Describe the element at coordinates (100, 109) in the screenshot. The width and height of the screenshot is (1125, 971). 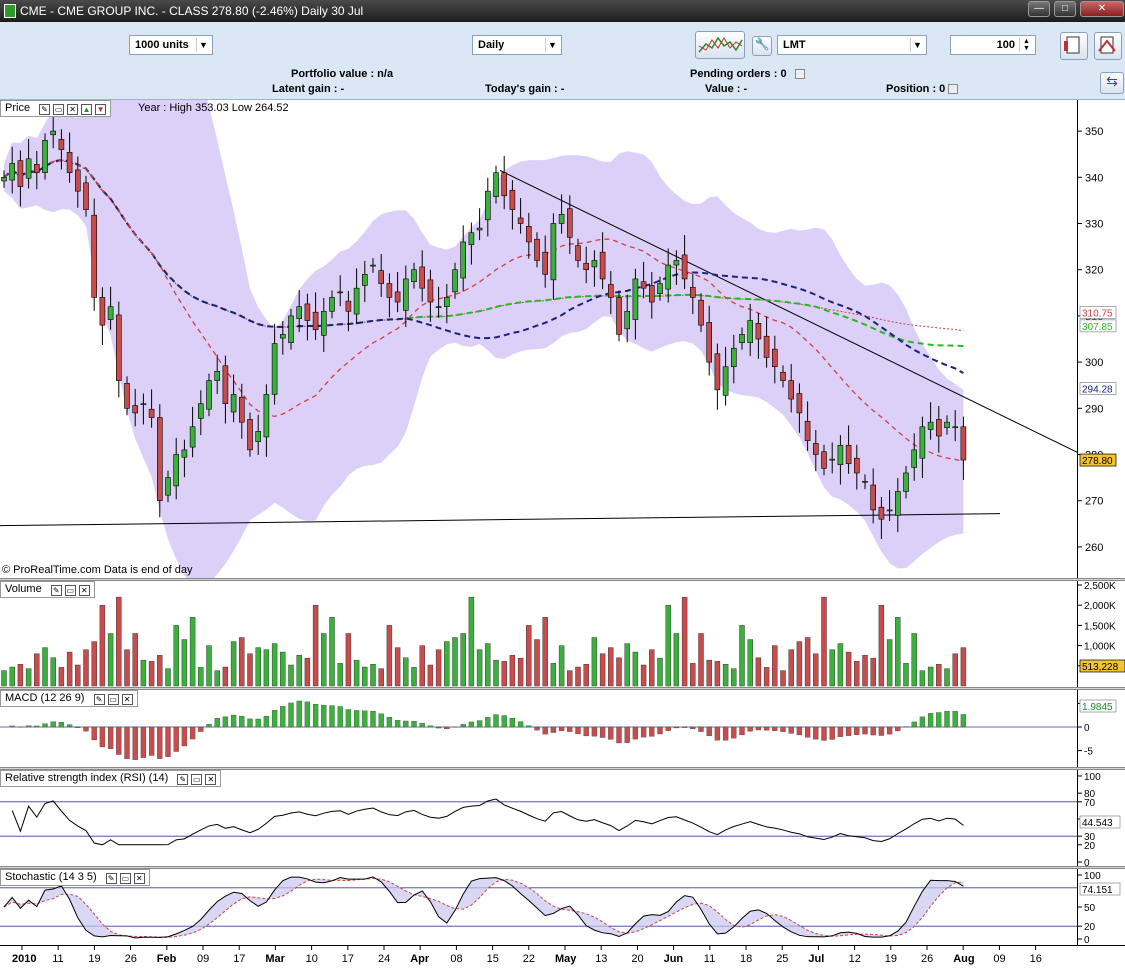
I see `move-down-icon: ▼` at that location.